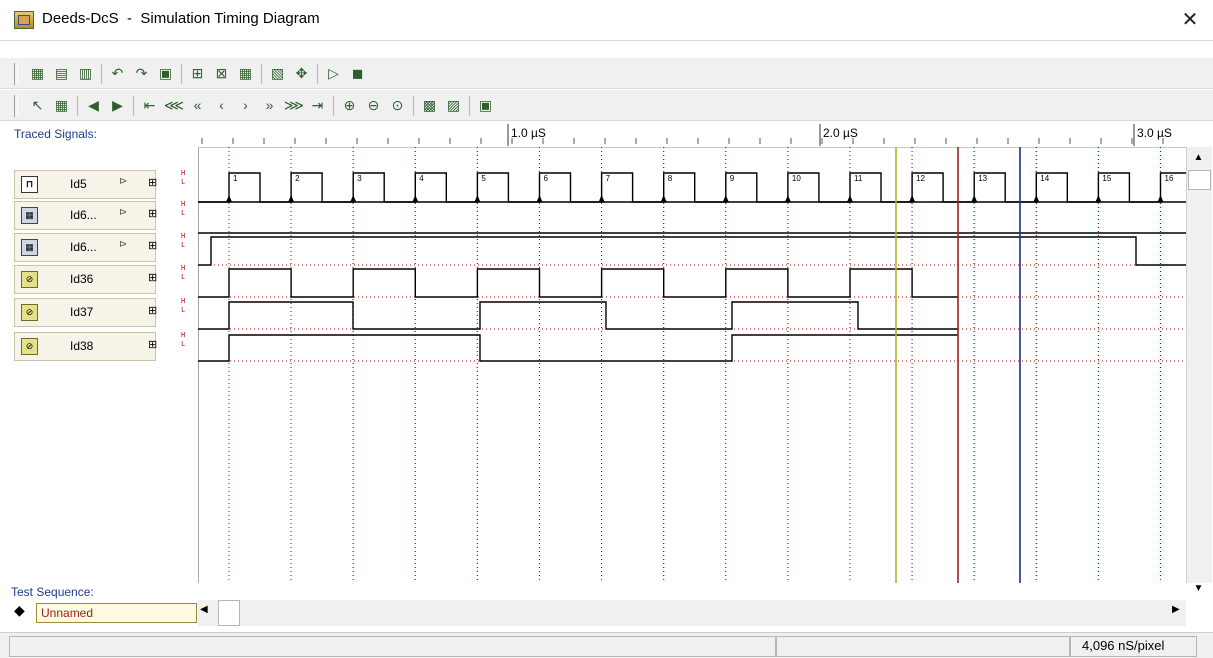 Image resolution: width=1213 pixels, height=658 pixels. What do you see at coordinates (796, 178) in the screenshot?
I see `clock-cycle-label: 10` at bounding box center [796, 178].